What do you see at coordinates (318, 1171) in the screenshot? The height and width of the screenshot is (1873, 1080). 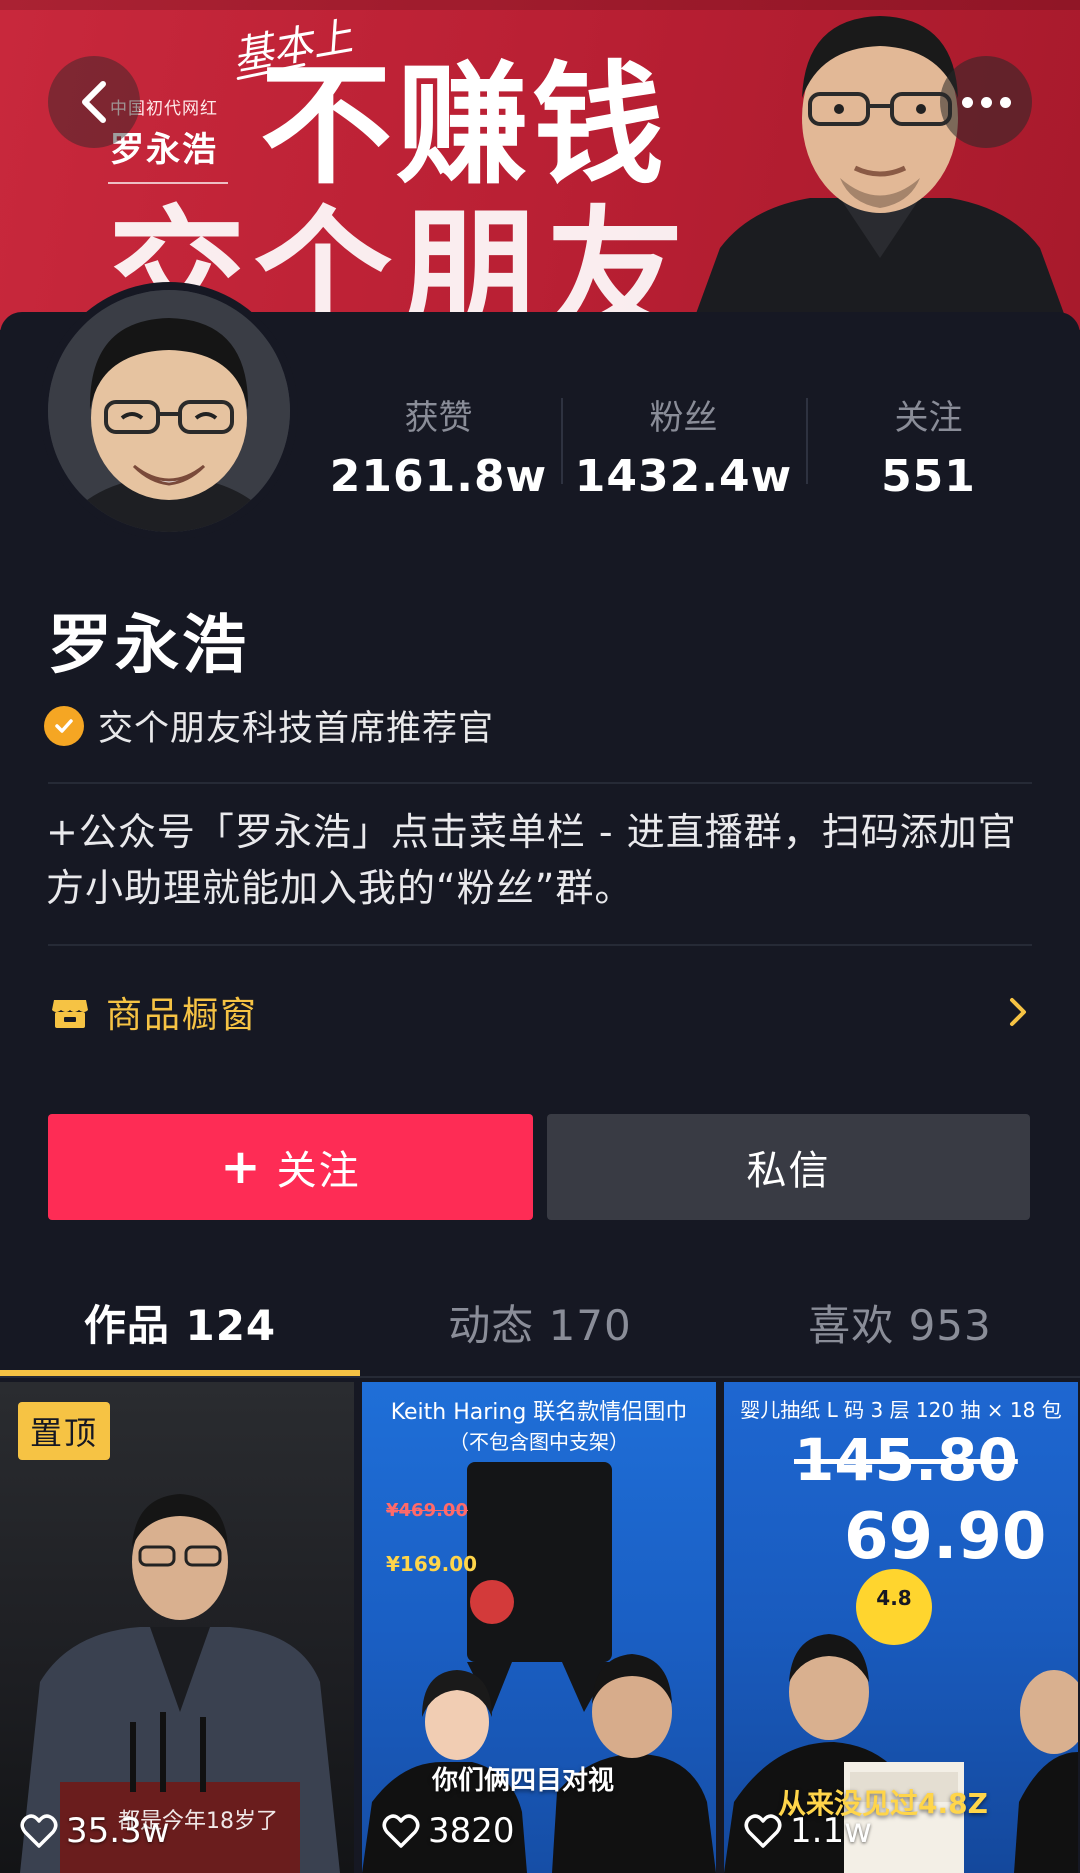 I see `follow-label: 关注` at bounding box center [318, 1171].